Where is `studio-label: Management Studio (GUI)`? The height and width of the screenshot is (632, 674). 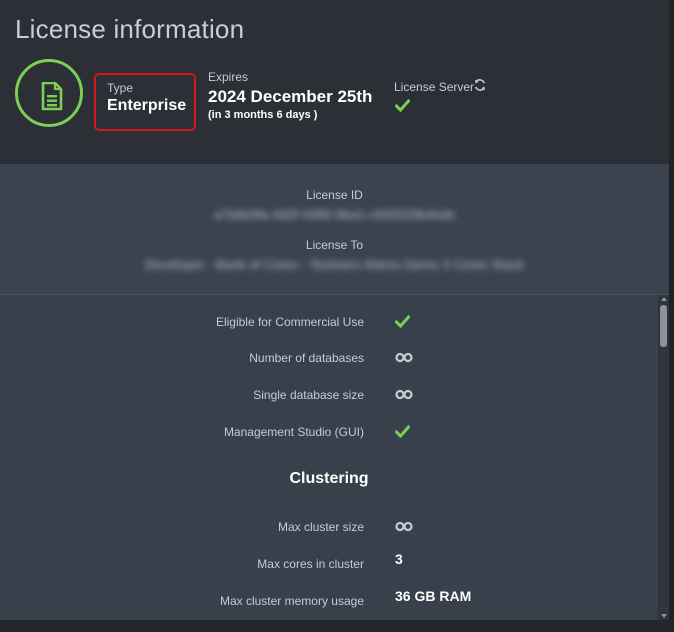 studio-label: Management Studio (GUI) is located at coordinates (293, 432).